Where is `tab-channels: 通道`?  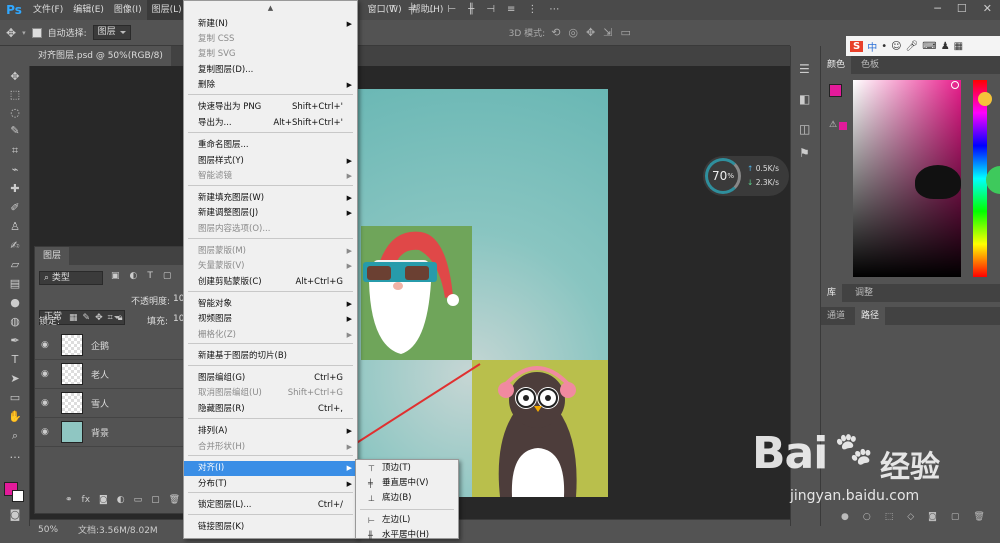 tab-channels: 通道 is located at coordinates (836, 316).